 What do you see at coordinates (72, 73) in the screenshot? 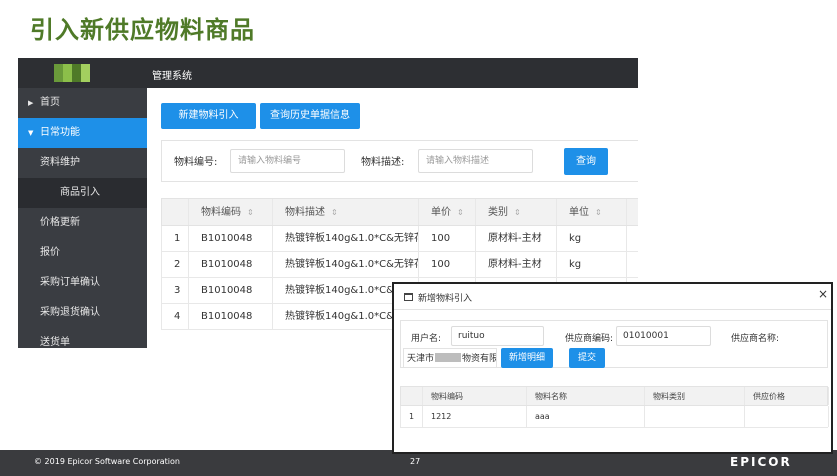
I see `logo-image` at bounding box center [72, 73].